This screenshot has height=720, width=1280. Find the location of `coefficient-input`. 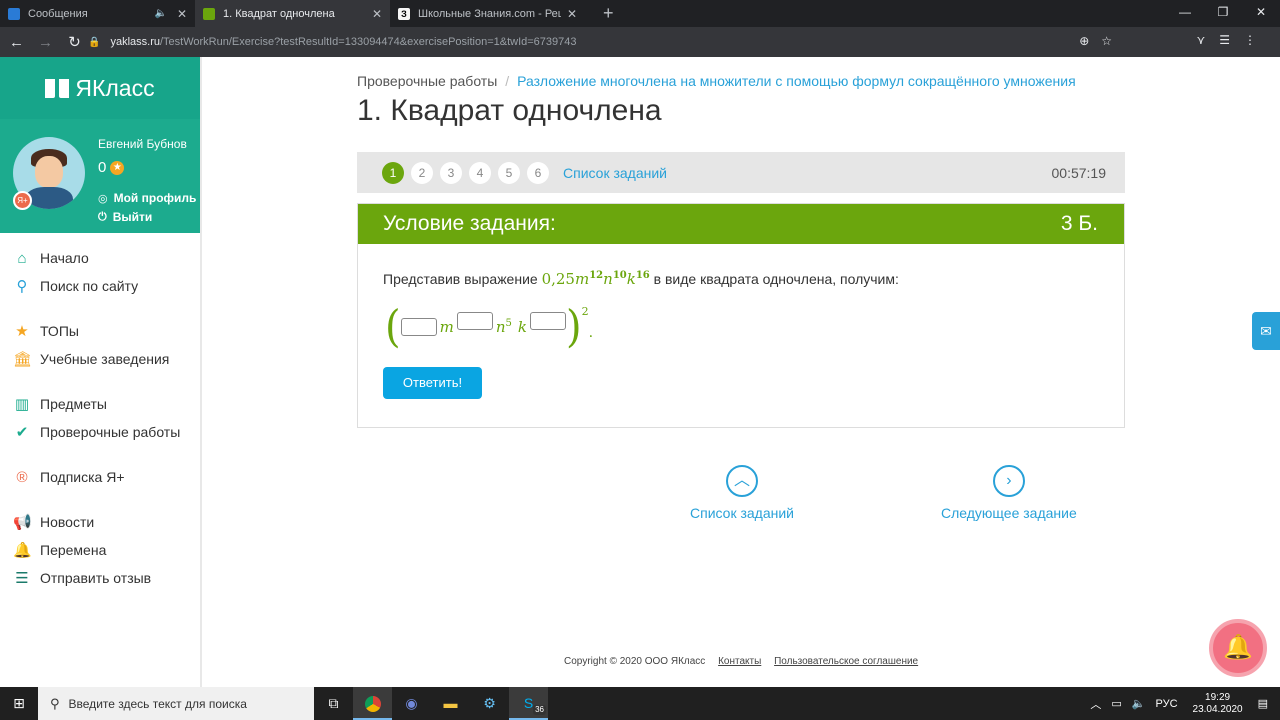

coefficient-input is located at coordinates (418, 327).